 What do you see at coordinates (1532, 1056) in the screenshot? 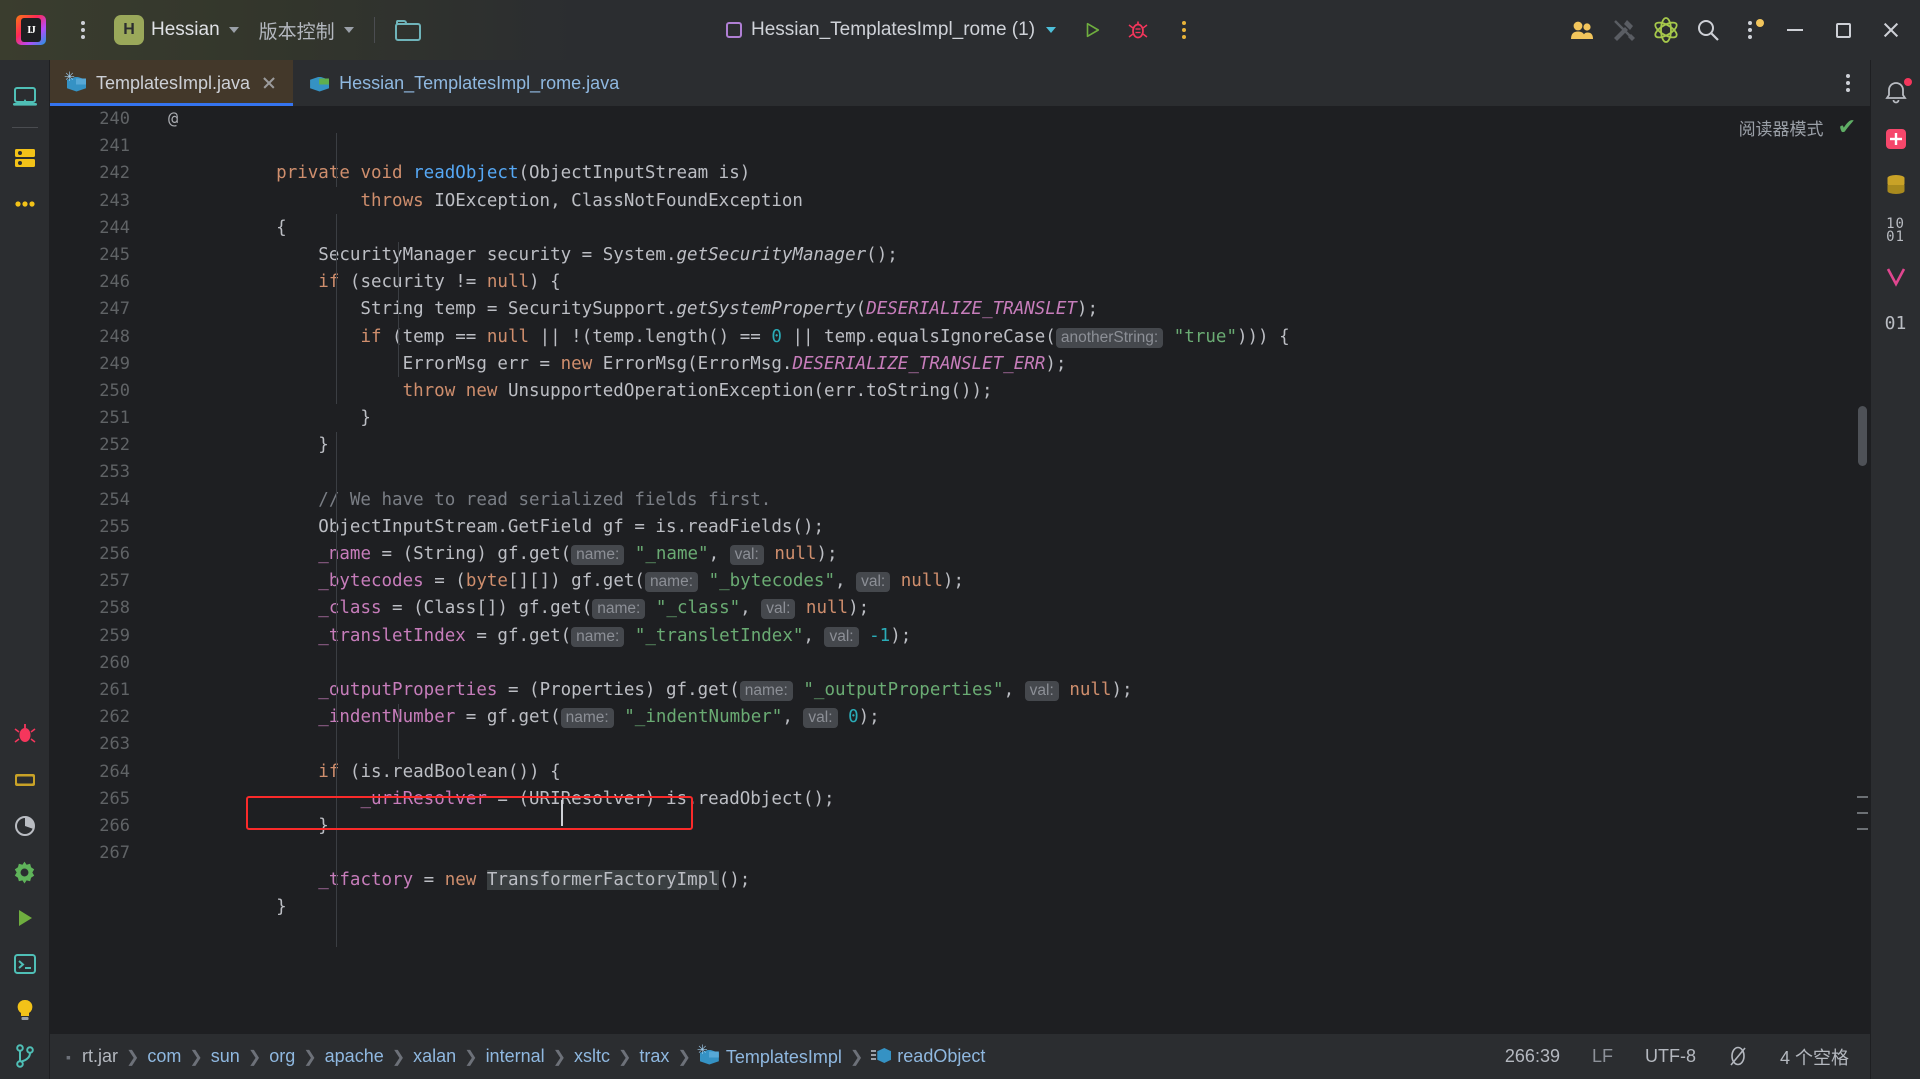
I see `caret-position: 266:39` at bounding box center [1532, 1056].